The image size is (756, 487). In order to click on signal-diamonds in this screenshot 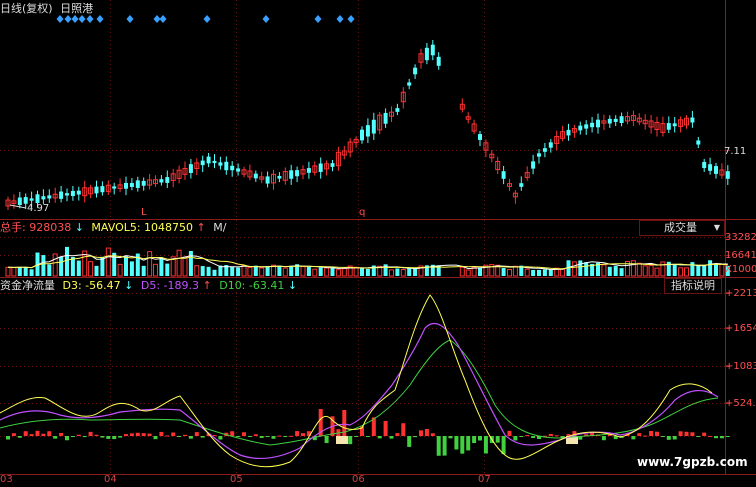, I will do `click(205, 19)`.